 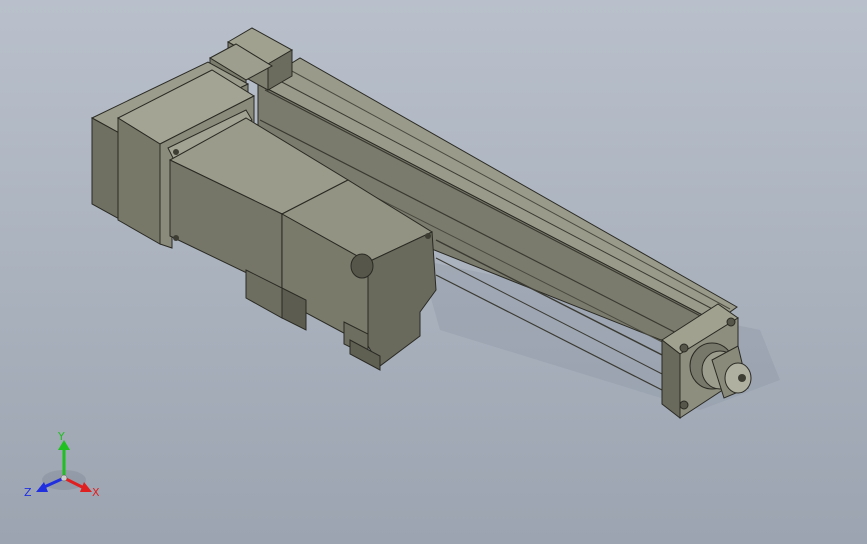 I want to click on x-axis-label: X, so click(x=96, y=492).